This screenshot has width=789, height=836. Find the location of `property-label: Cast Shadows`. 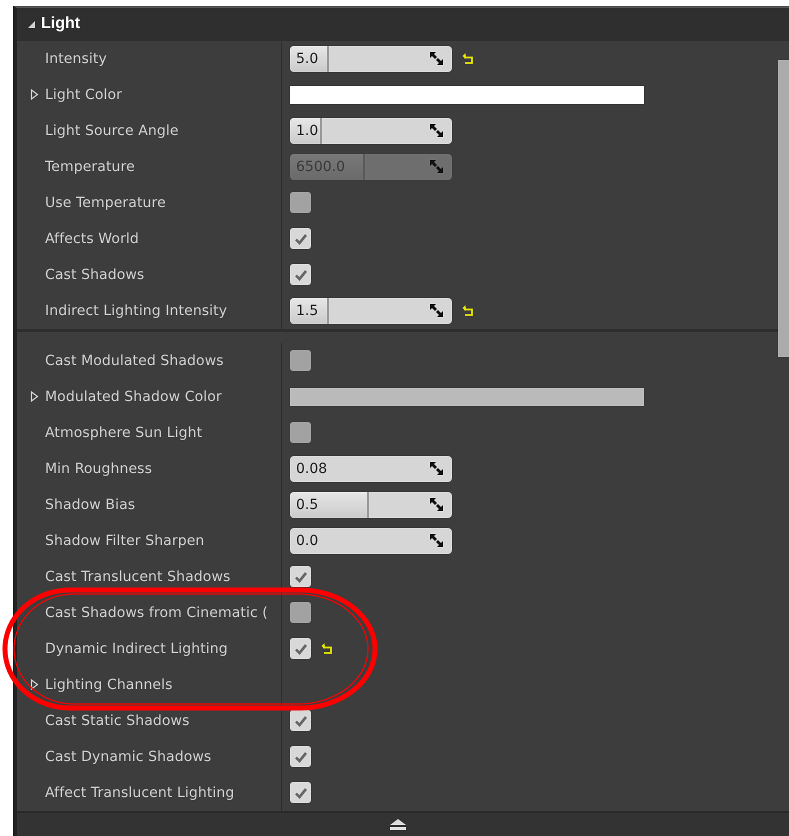

property-label: Cast Shadows is located at coordinates (94, 274).